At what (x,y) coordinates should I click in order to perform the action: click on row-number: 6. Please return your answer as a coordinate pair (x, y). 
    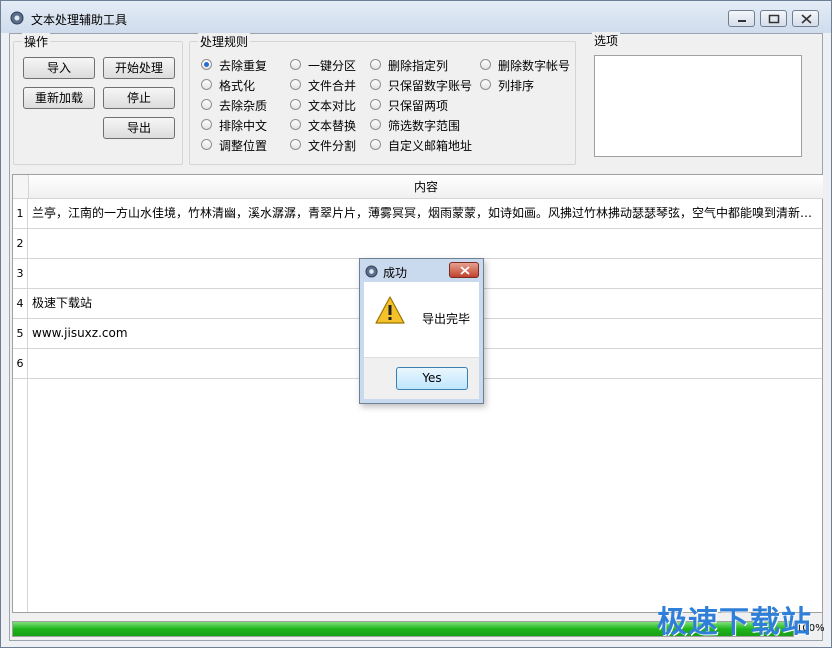
    Looking at the image, I should click on (20, 363).